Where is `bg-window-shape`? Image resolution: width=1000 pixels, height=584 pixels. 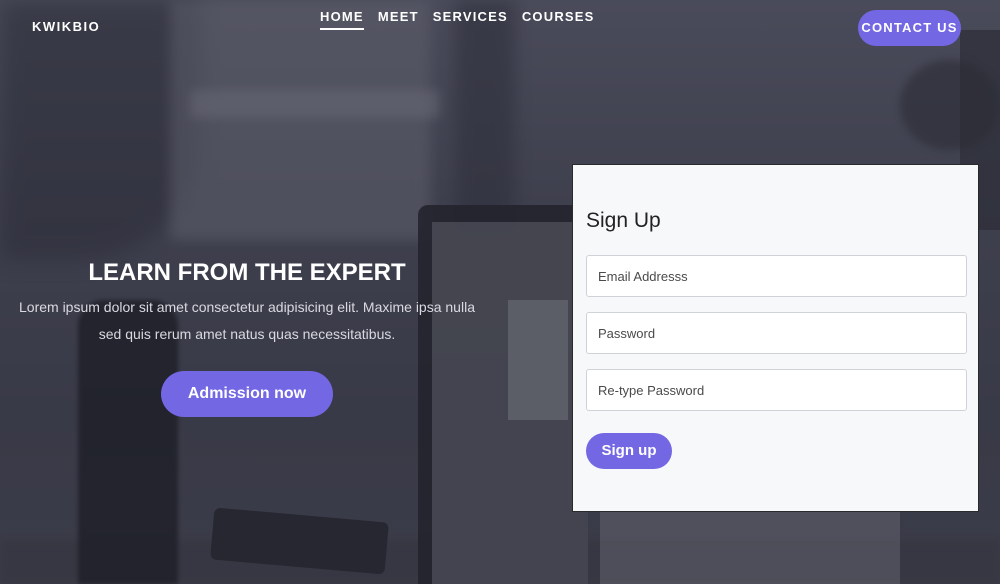
bg-window-shape is located at coordinates (300, 120).